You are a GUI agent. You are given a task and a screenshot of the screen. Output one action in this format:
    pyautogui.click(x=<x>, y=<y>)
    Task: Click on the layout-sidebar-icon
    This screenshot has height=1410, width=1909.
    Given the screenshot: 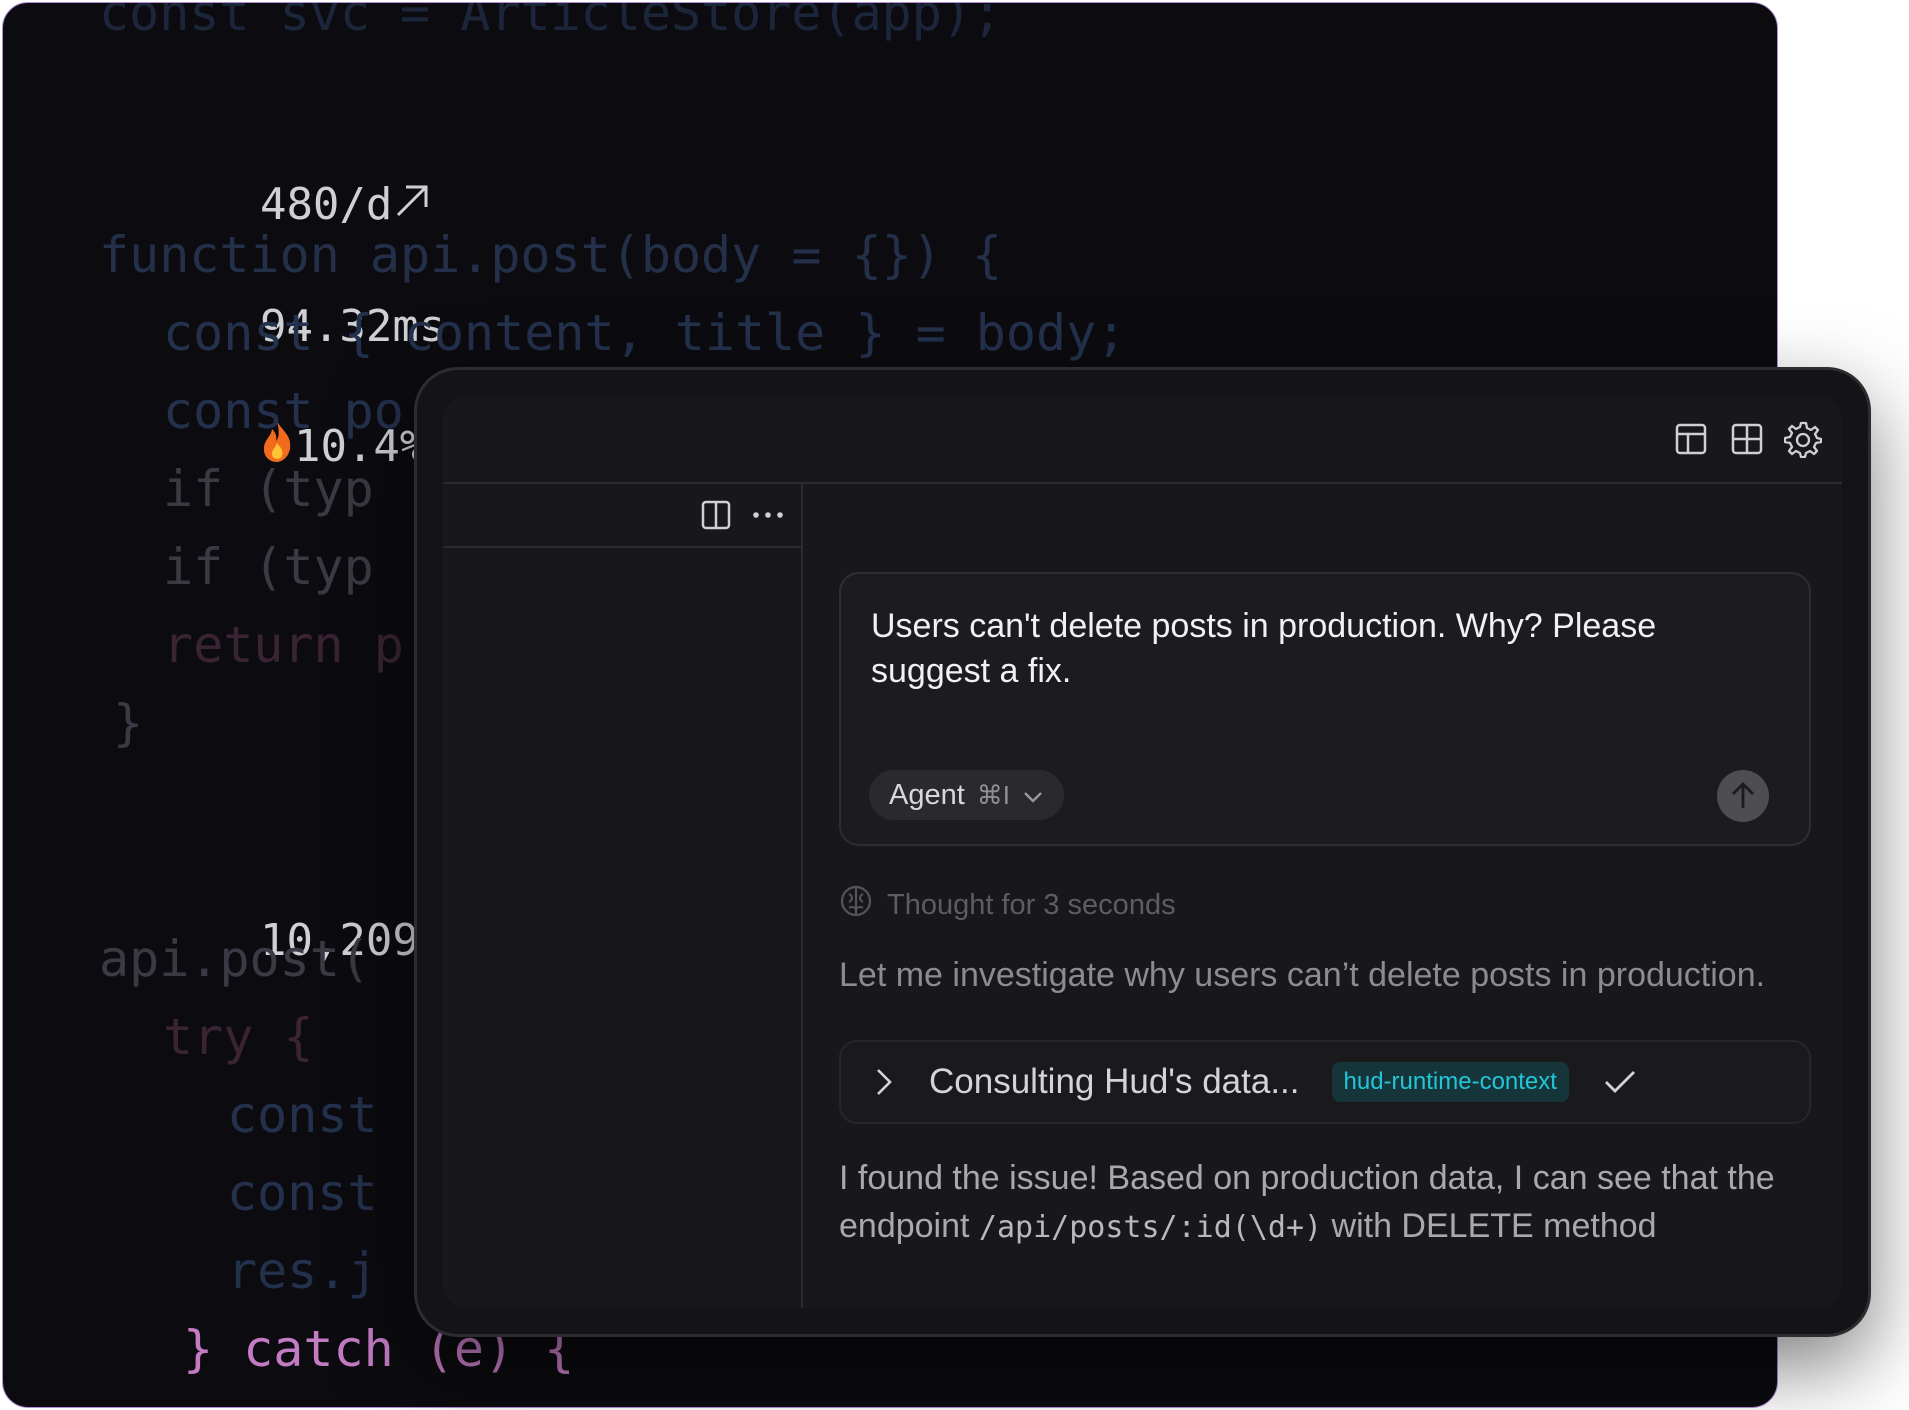 What is the action you would take?
    pyautogui.click(x=1691, y=439)
    